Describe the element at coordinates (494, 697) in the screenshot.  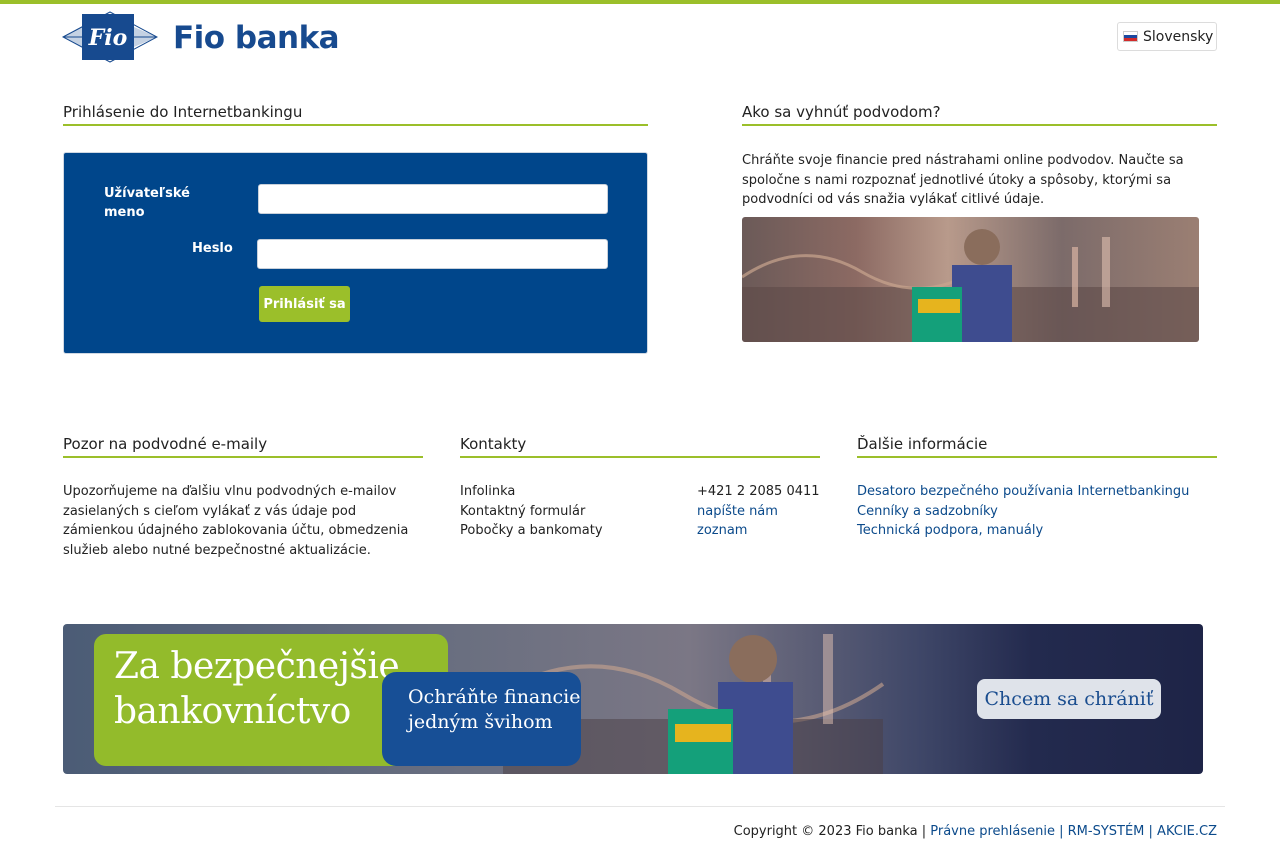
I see `banner-sub-line1: Ochráňte financie` at that location.